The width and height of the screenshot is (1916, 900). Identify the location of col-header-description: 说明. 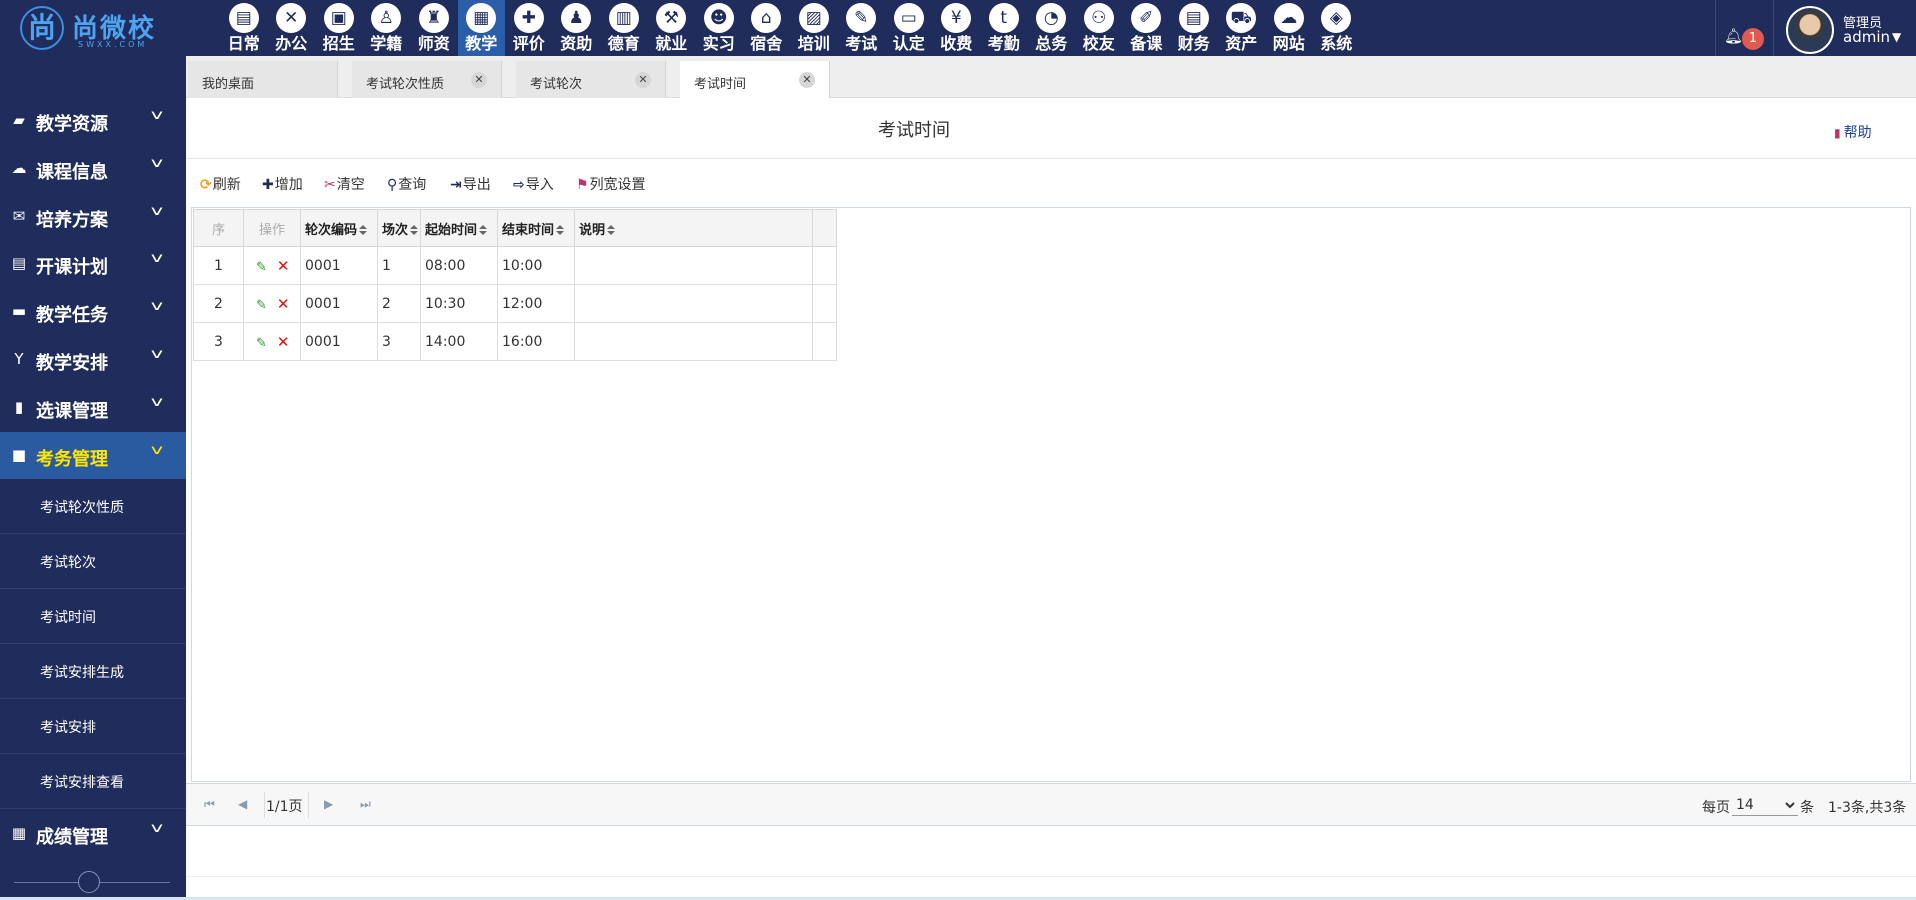
(693, 228).